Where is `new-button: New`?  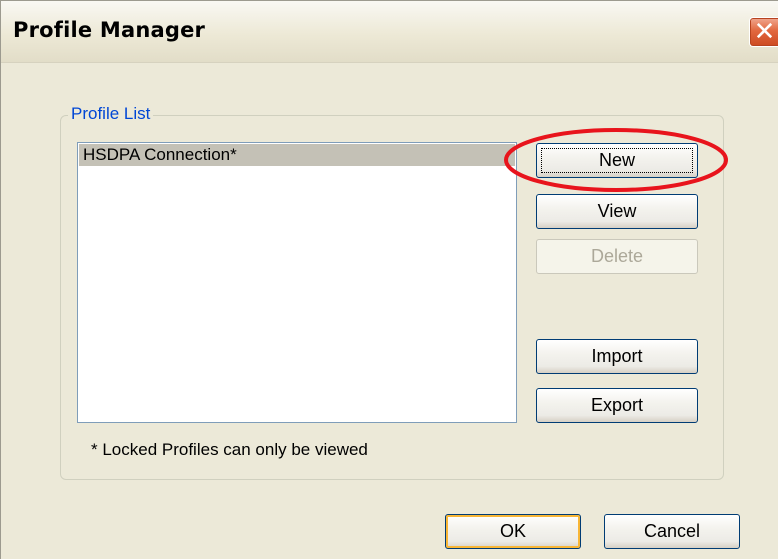 new-button: New is located at coordinates (617, 160).